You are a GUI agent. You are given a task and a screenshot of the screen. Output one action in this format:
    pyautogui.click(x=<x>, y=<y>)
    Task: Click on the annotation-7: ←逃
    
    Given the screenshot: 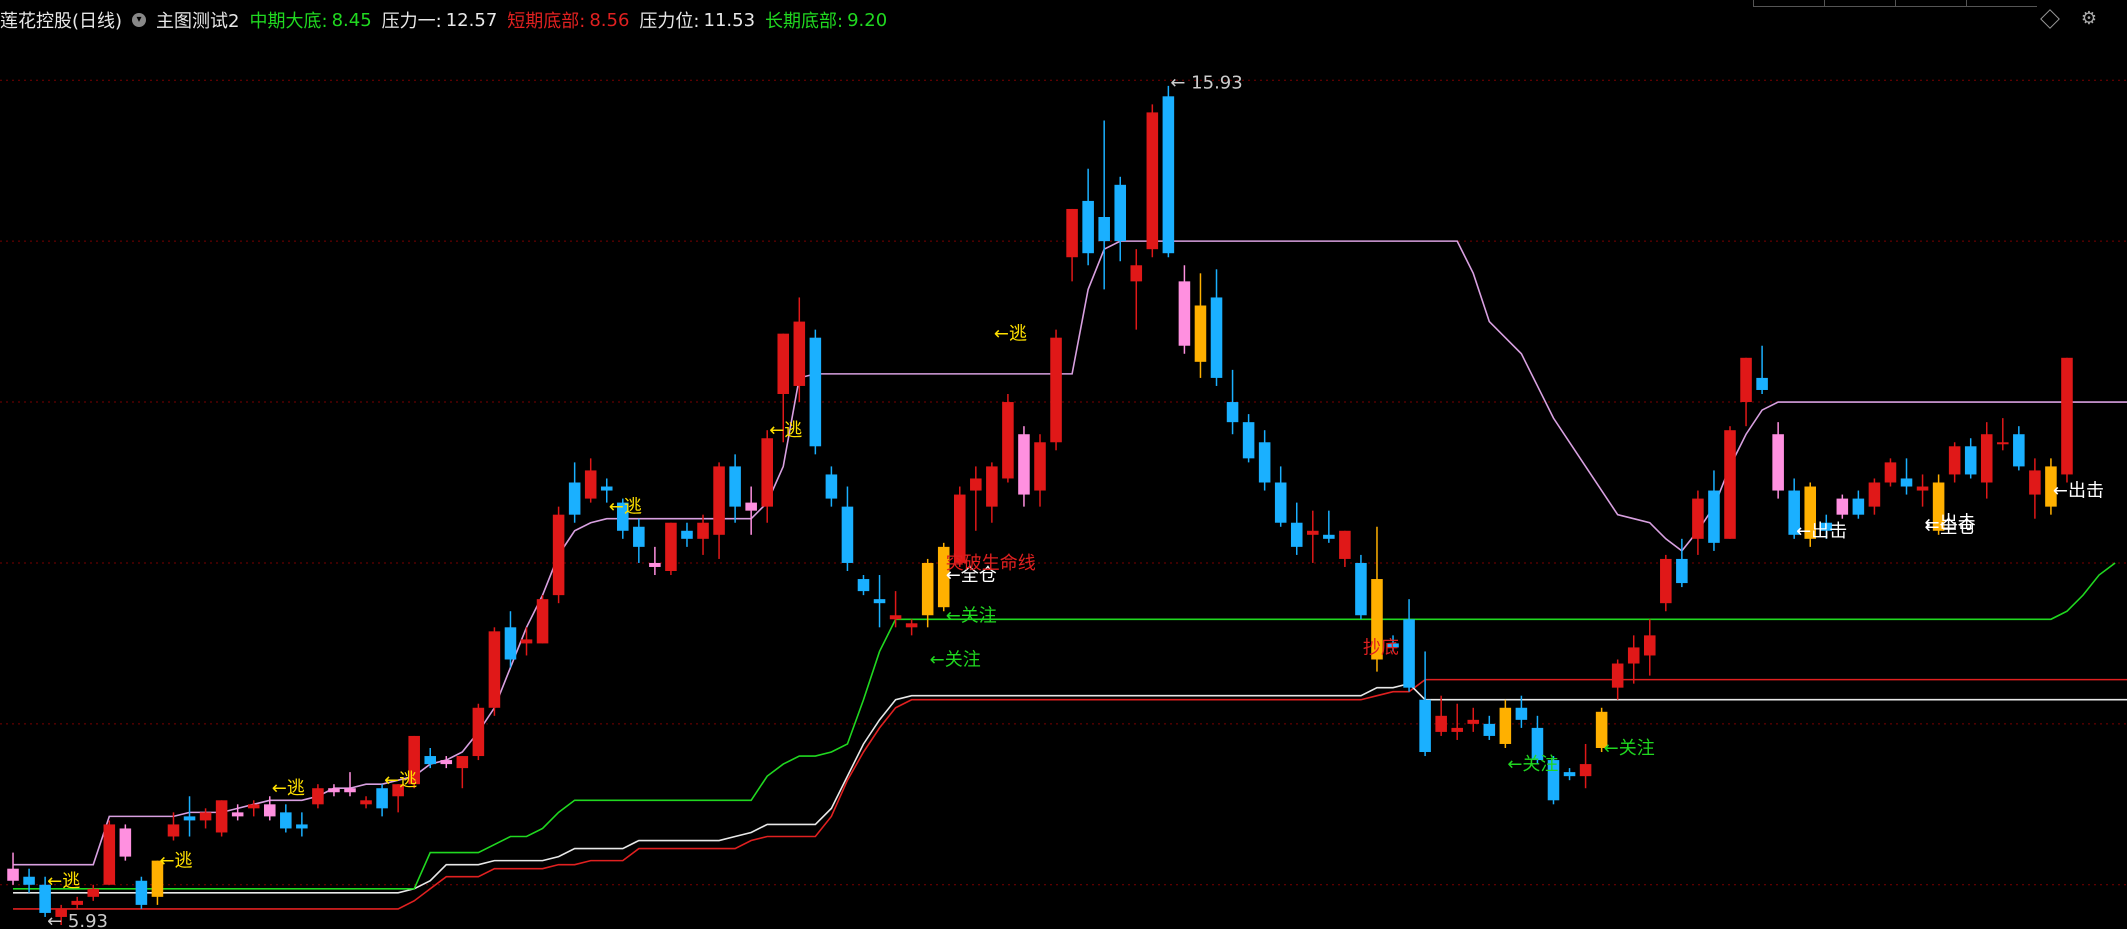 What is the action you would take?
    pyautogui.click(x=785, y=430)
    